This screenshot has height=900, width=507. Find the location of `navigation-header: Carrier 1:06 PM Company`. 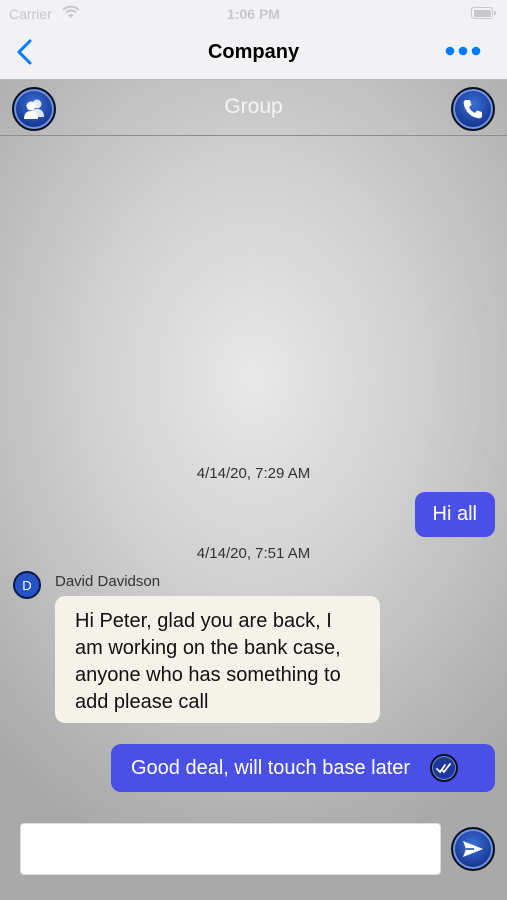

navigation-header: Carrier 1:06 PM Company is located at coordinates (253, 40).